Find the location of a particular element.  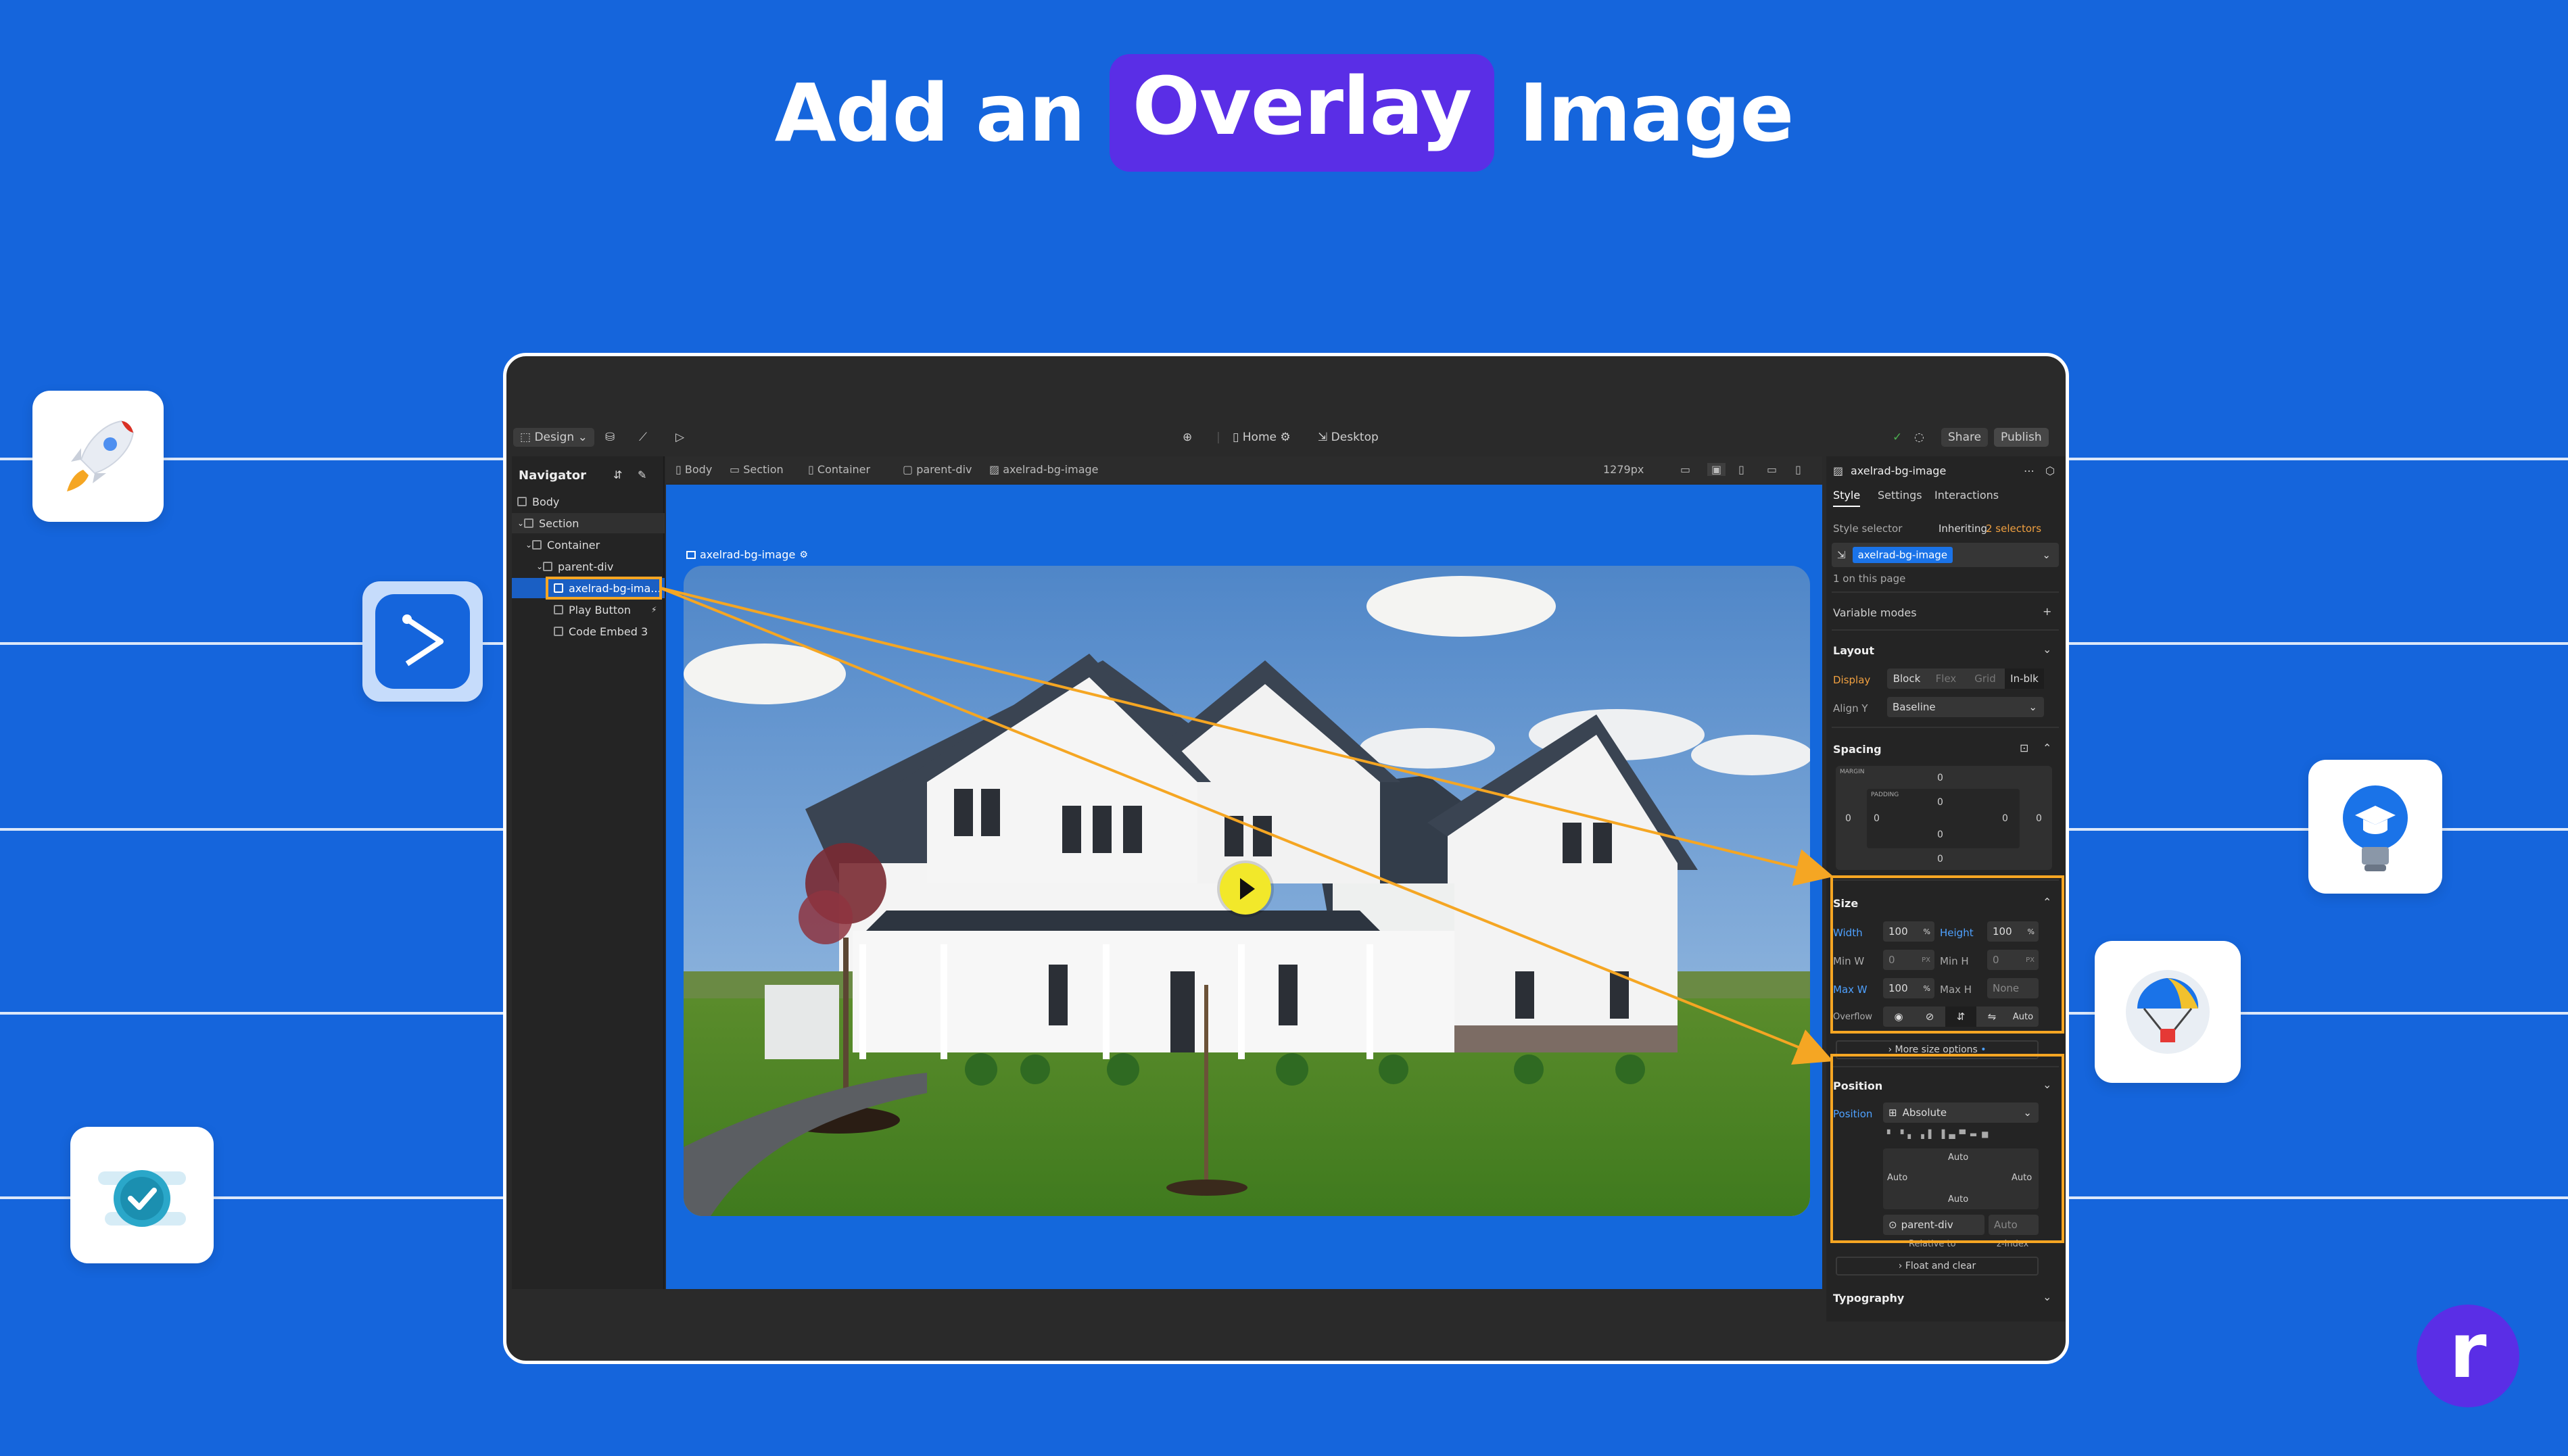

headline-pre: Add an is located at coordinates (930, 113).